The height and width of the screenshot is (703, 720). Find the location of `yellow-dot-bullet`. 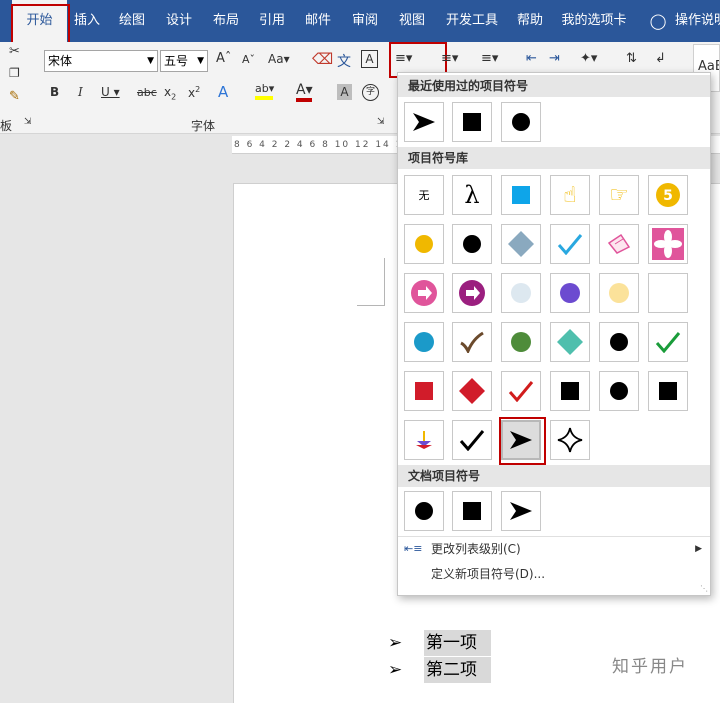

yellow-dot-bullet is located at coordinates (424, 244).